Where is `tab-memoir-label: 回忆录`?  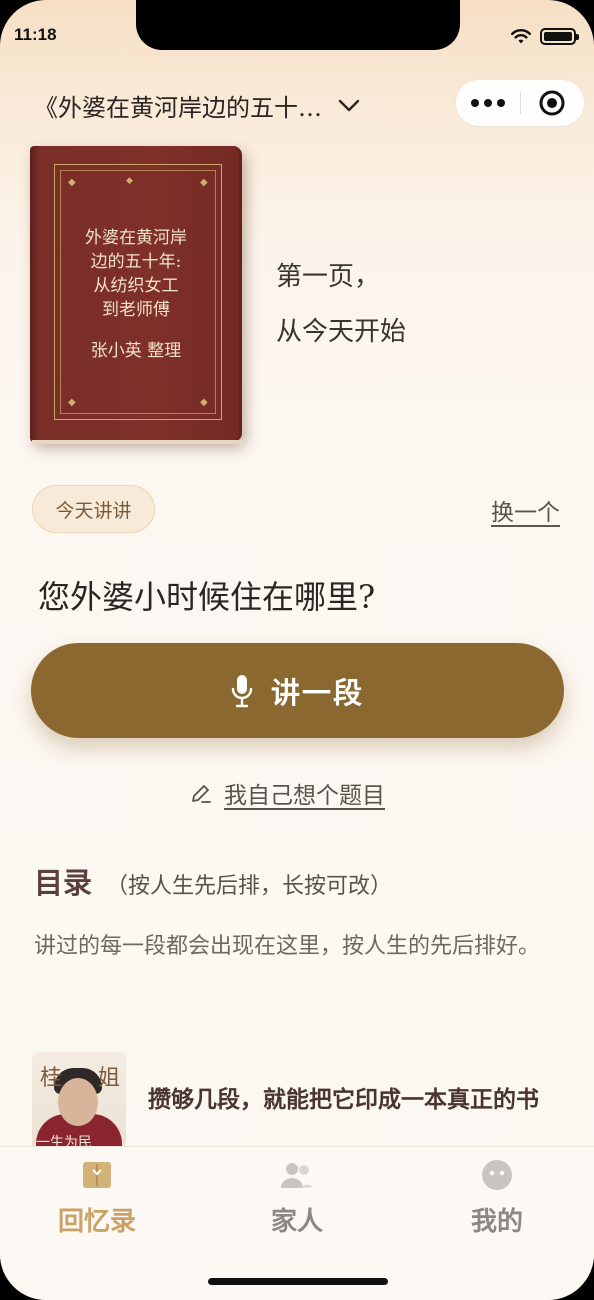 tab-memoir-label: 回忆录 is located at coordinates (96, 1222).